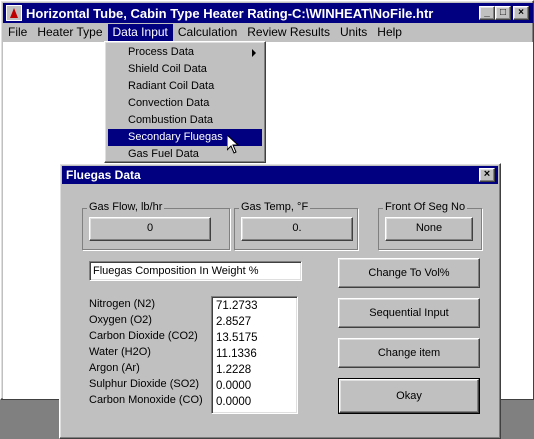  What do you see at coordinates (521, 13) in the screenshot?
I see `close-button: ×` at bounding box center [521, 13].